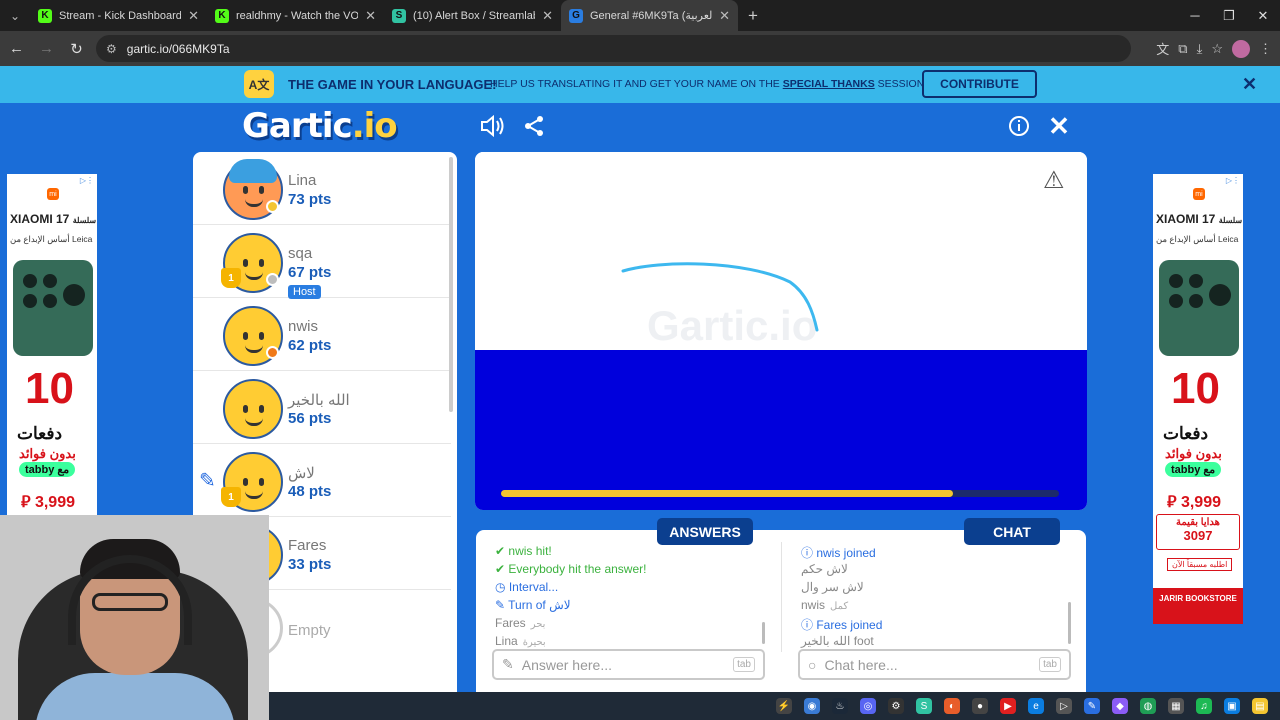  I want to click on info-icon: ⓘ, so click(809, 625).